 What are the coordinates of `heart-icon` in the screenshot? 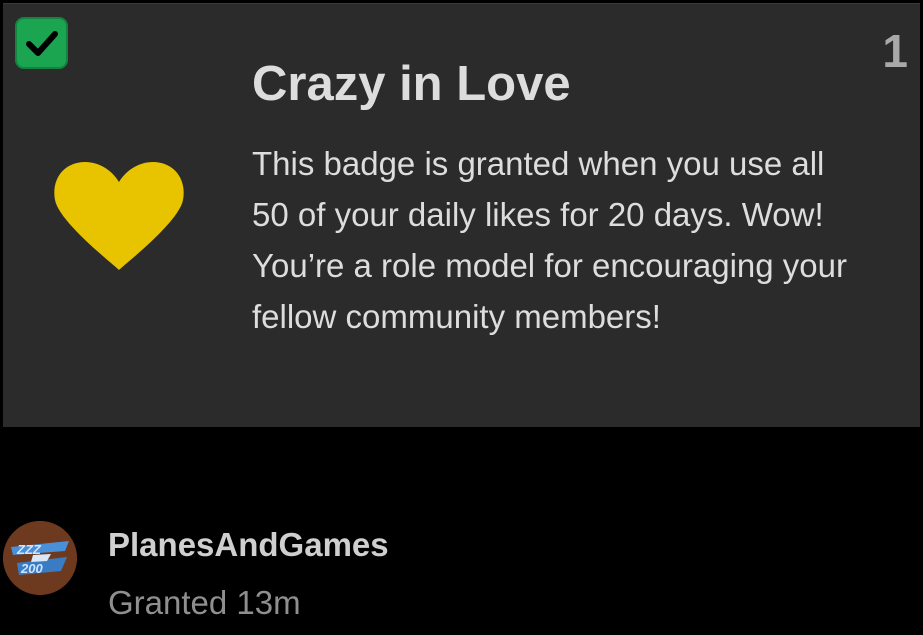 It's located at (119, 216).